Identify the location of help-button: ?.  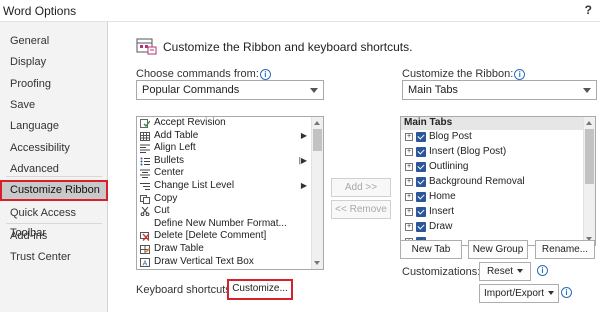
(588, 10).